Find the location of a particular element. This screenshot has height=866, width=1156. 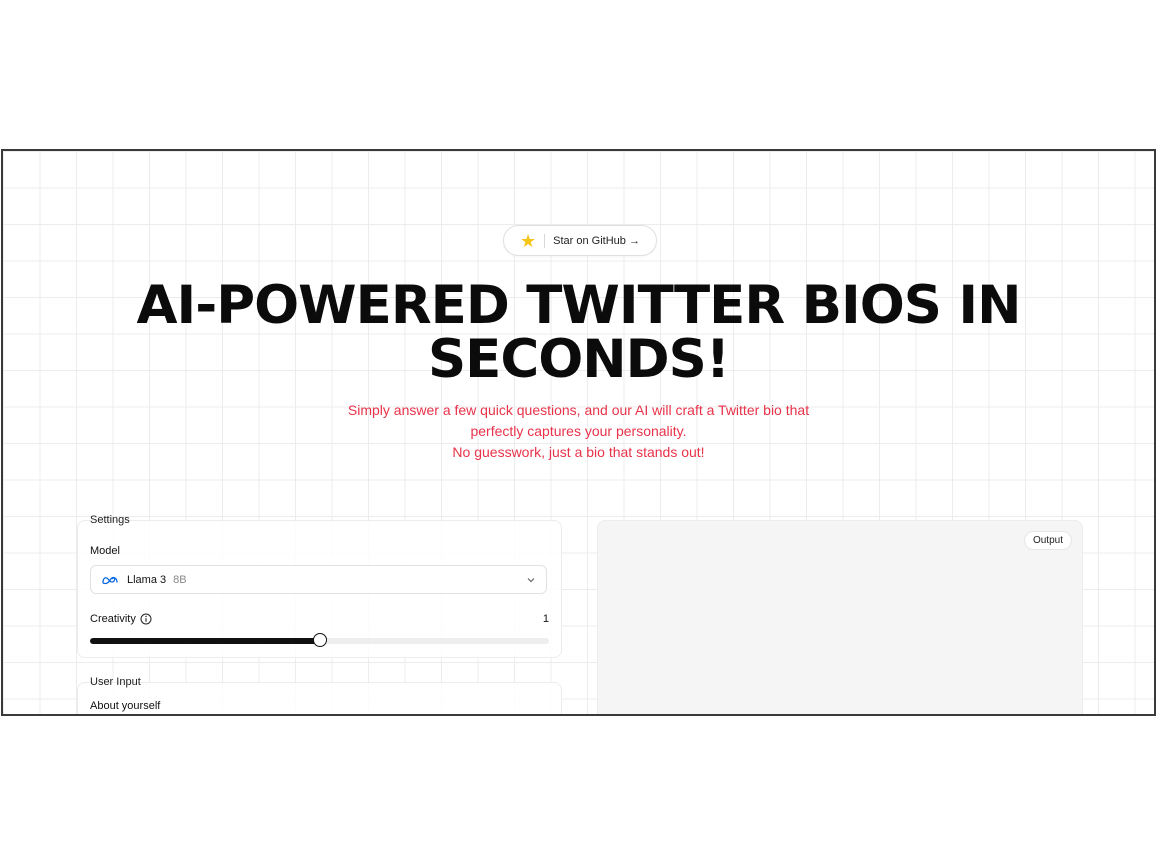

info-icon is located at coordinates (146, 619).